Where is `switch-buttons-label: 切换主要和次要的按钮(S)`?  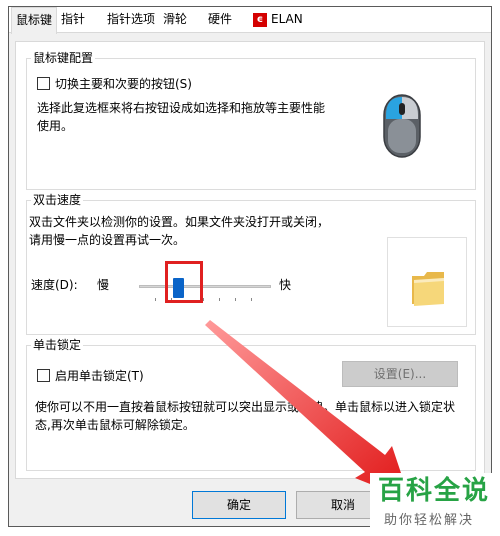
switch-buttons-label: 切换主要和次要的按钮(S) is located at coordinates (123, 84).